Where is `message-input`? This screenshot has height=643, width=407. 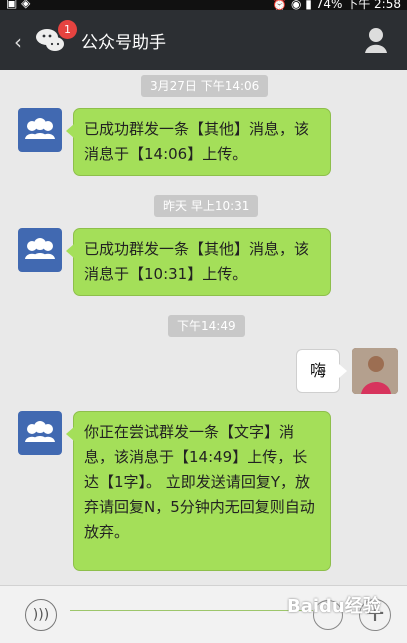 message-input is located at coordinates (191, 610).